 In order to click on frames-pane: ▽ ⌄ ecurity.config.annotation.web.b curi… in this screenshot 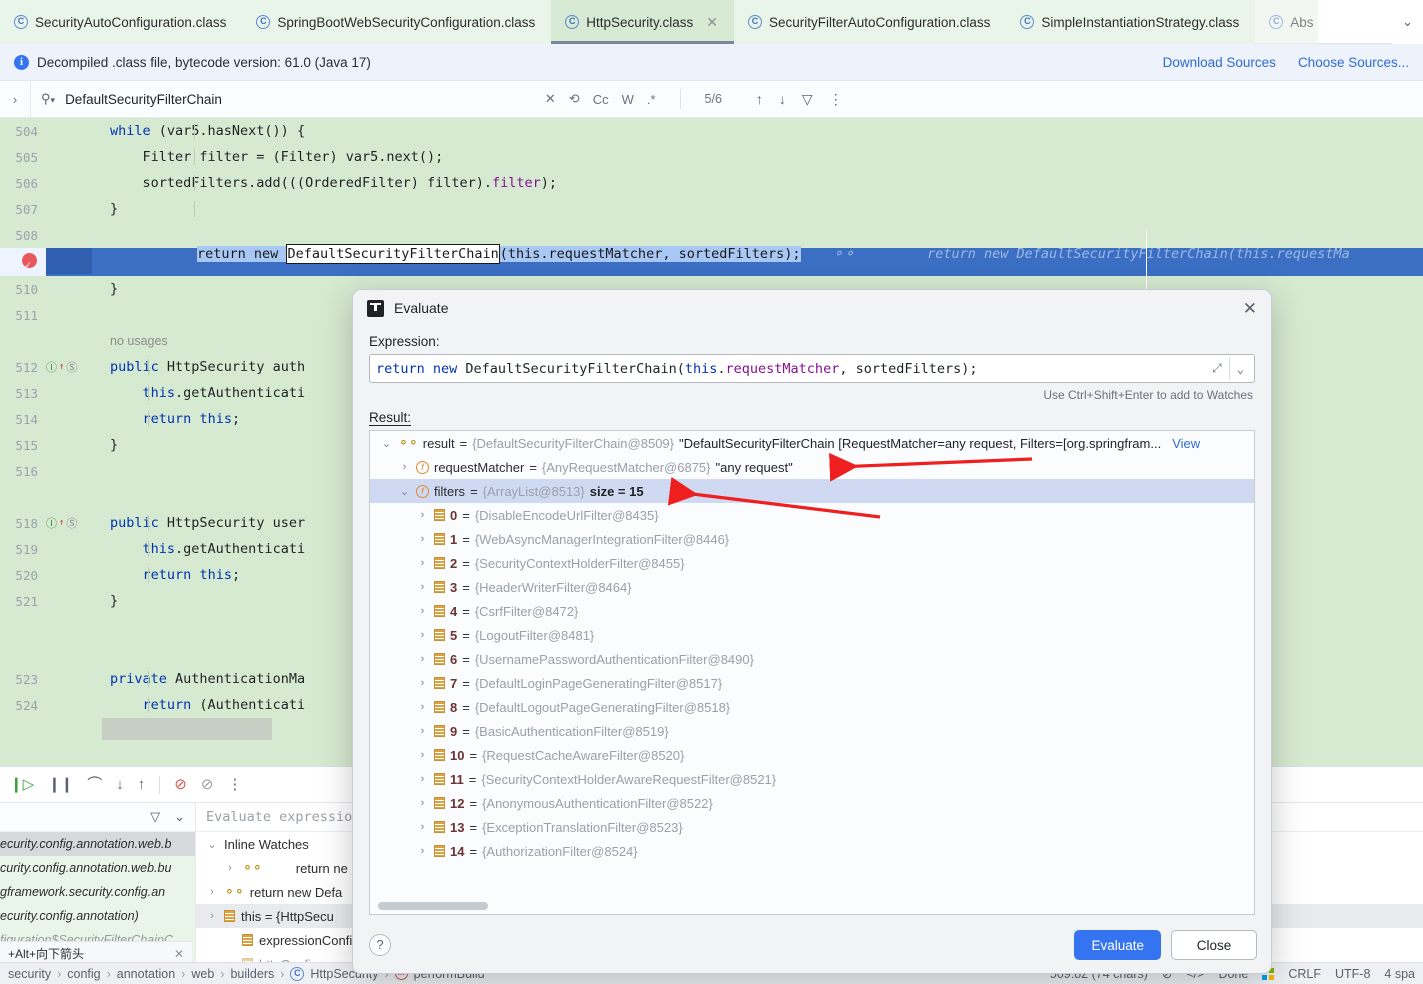, I will do `click(98, 883)`.